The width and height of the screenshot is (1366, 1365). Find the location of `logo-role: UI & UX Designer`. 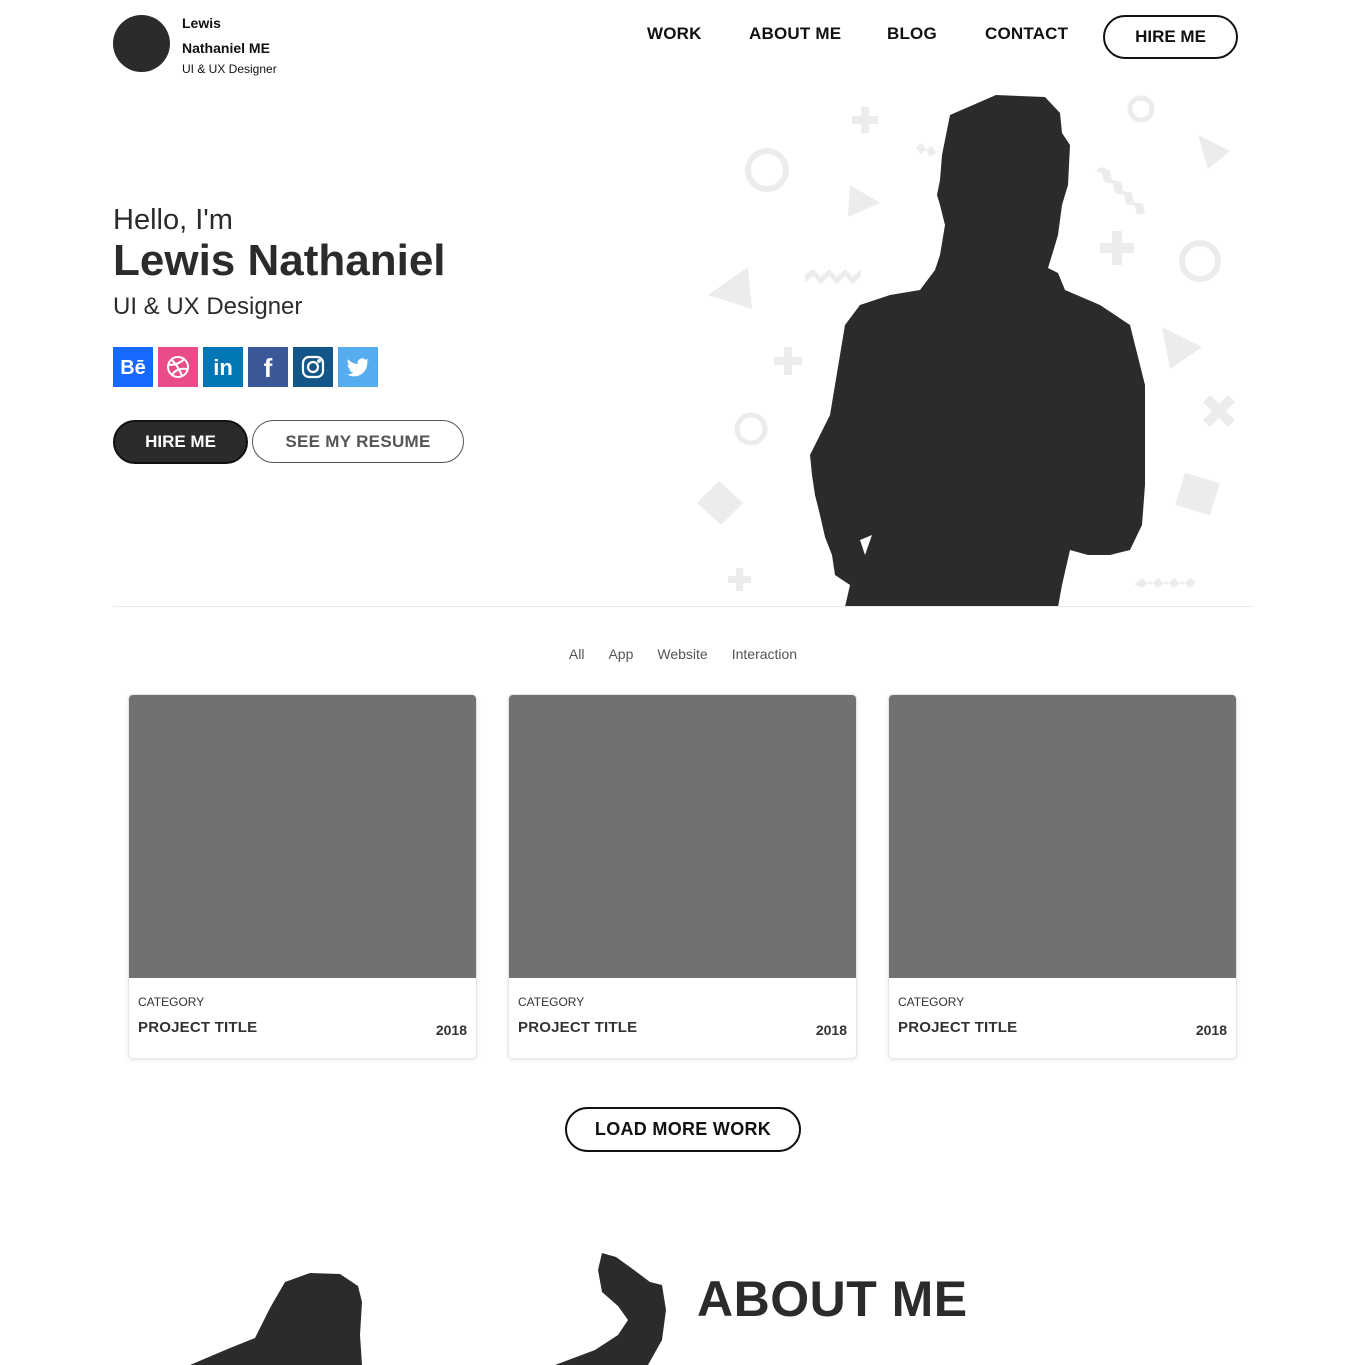

logo-role: UI & UX Designer is located at coordinates (229, 69).